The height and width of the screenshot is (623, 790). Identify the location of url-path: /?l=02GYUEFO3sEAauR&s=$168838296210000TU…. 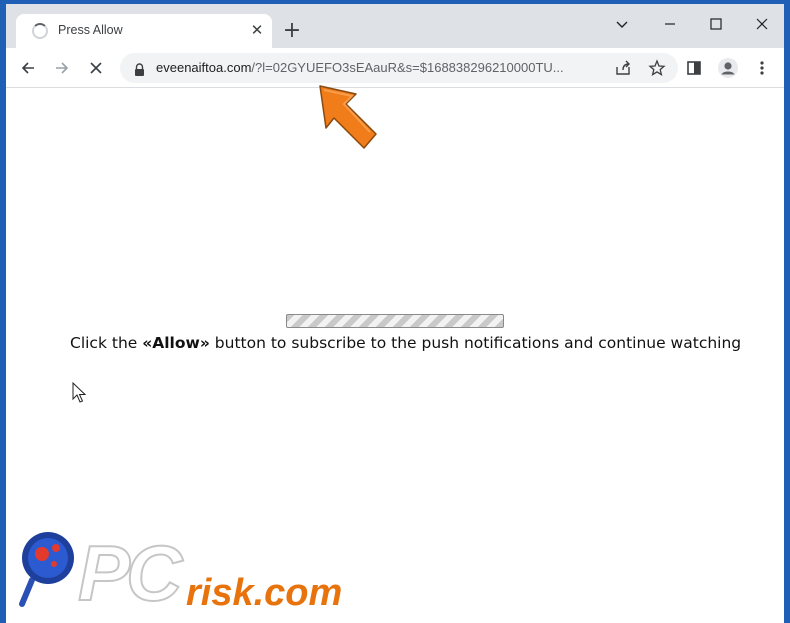
(407, 67).